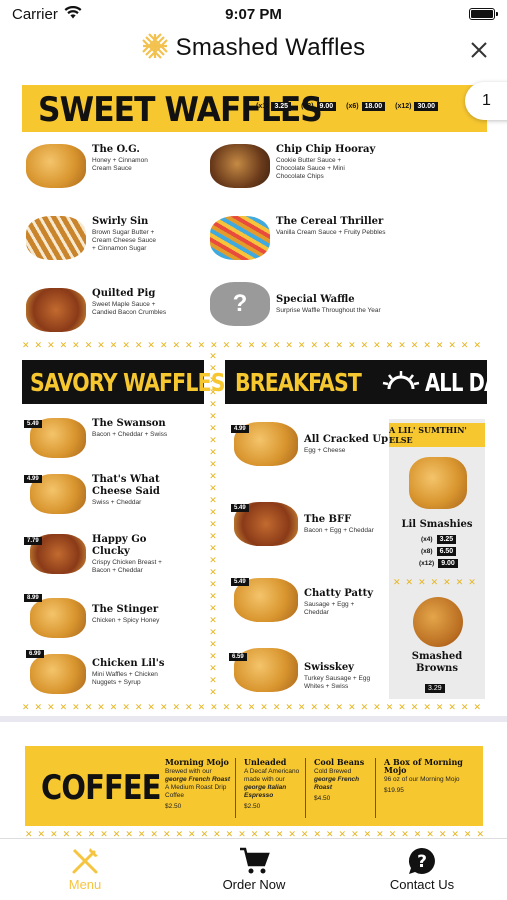 Image resolution: width=507 pixels, height=900 pixels. Describe the element at coordinates (254, 861) in the screenshot. I see `cart-icon` at that location.